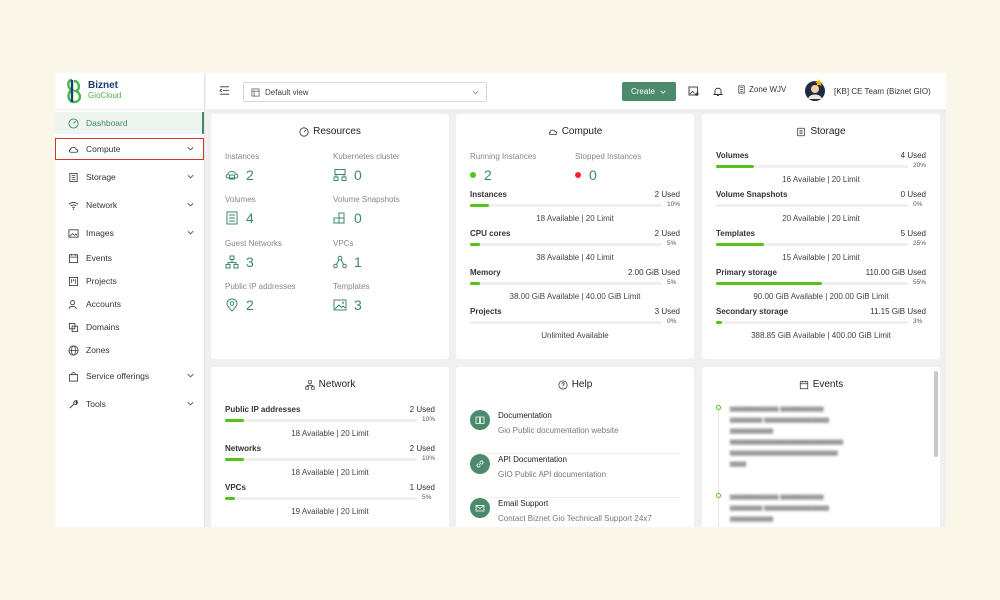 The height and width of the screenshot is (600, 1000). Describe the element at coordinates (340, 262) in the screenshot. I see `vpc-icon` at that location.